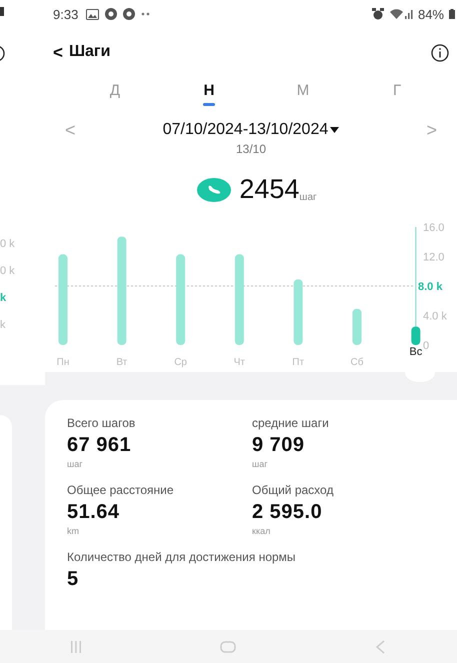 The width and height of the screenshot is (457, 663). I want to click on stat-label: Общее расстояние, so click(121, 490).